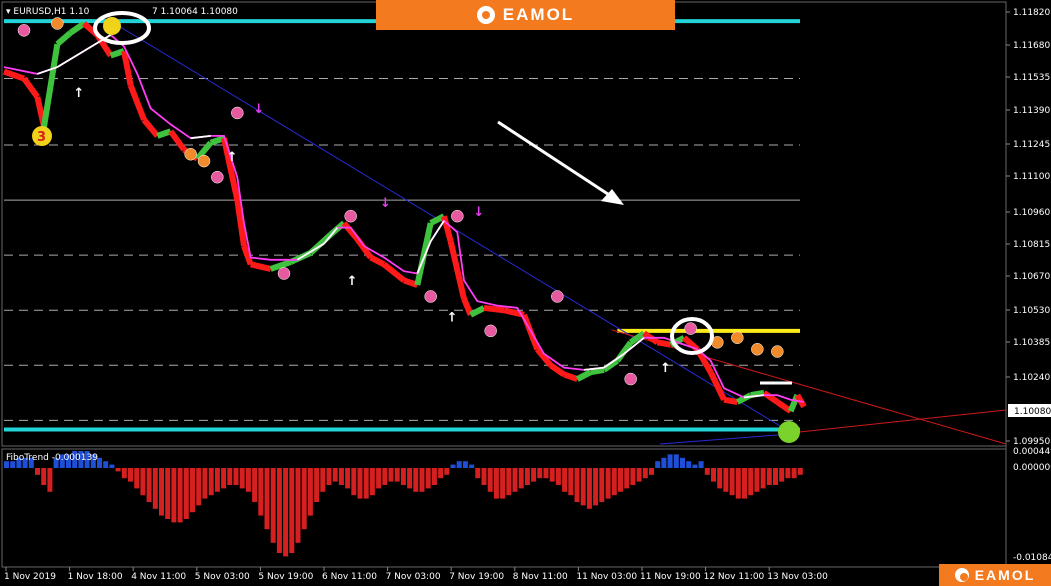 The height and width of the screenshot is (586, 1051). I want to click on osc-tick-label: 0.000449, so click(1032, 452).